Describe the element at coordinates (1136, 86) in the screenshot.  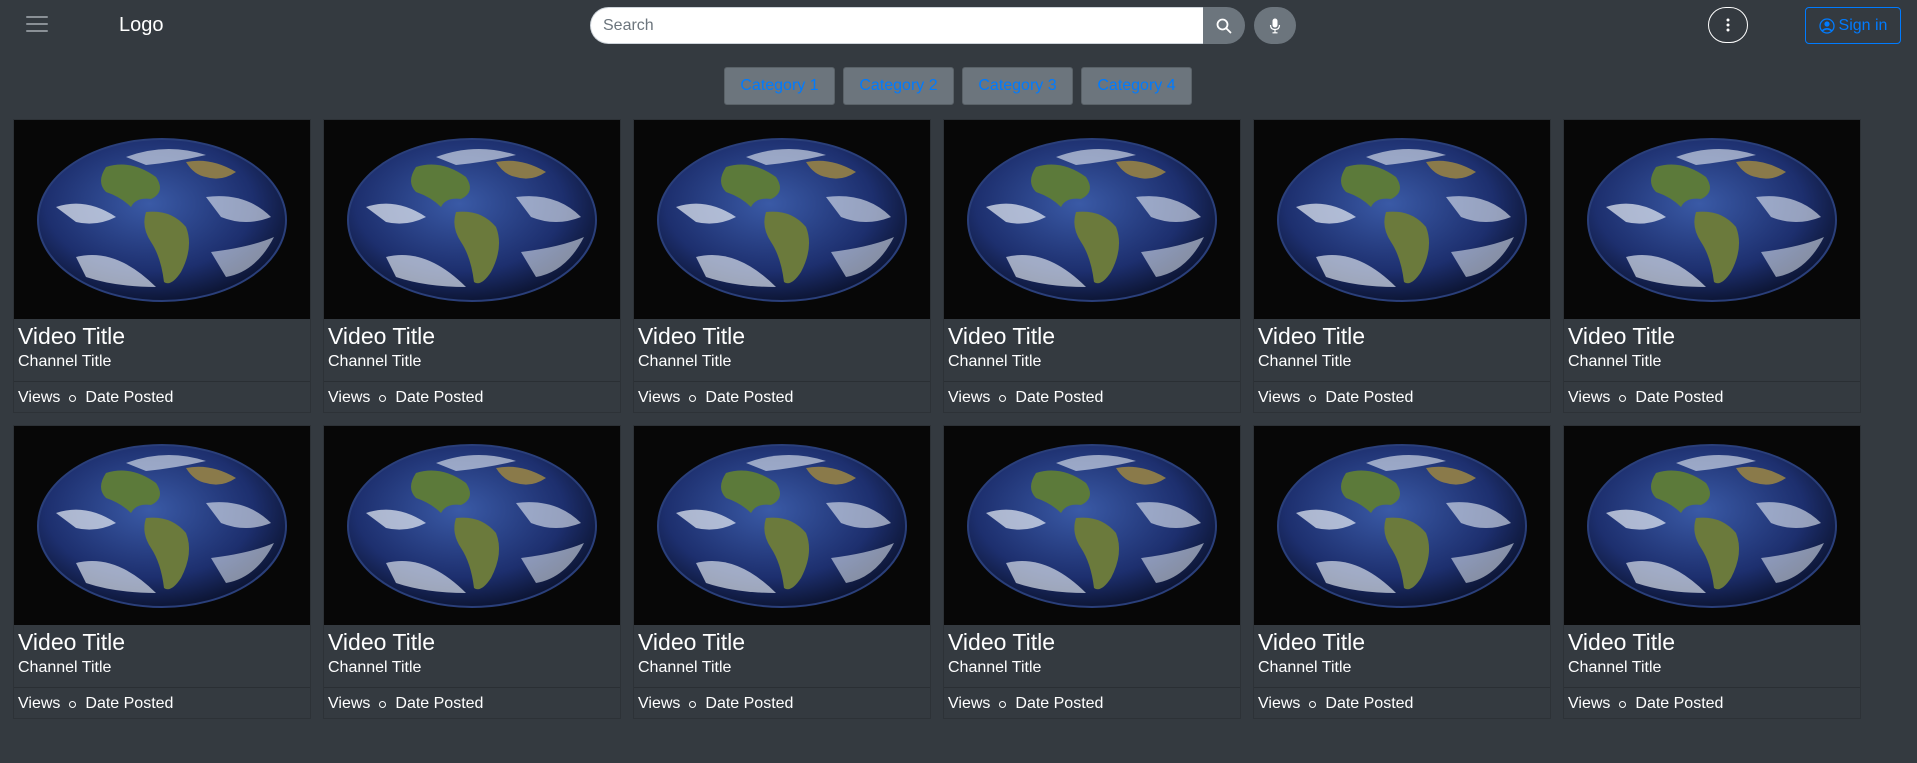
I see `category-button: Category 4` at that location.